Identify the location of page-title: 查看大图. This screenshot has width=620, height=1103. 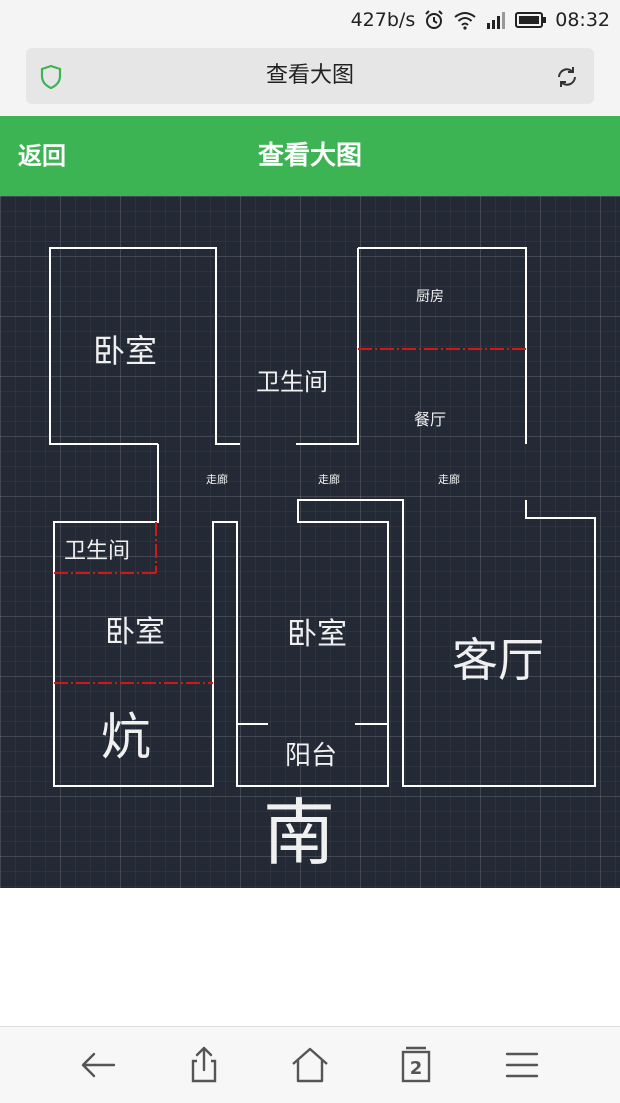
(309, 156).